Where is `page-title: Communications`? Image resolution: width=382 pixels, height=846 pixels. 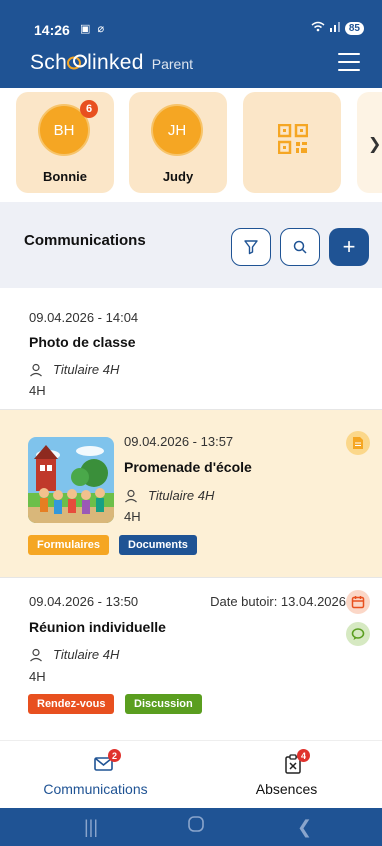
page-title: Communications is located at coordinates (85, 240).